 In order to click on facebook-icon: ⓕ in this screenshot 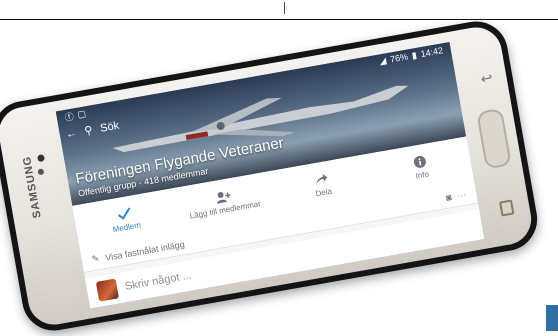, I will do `click(69, 116)`.